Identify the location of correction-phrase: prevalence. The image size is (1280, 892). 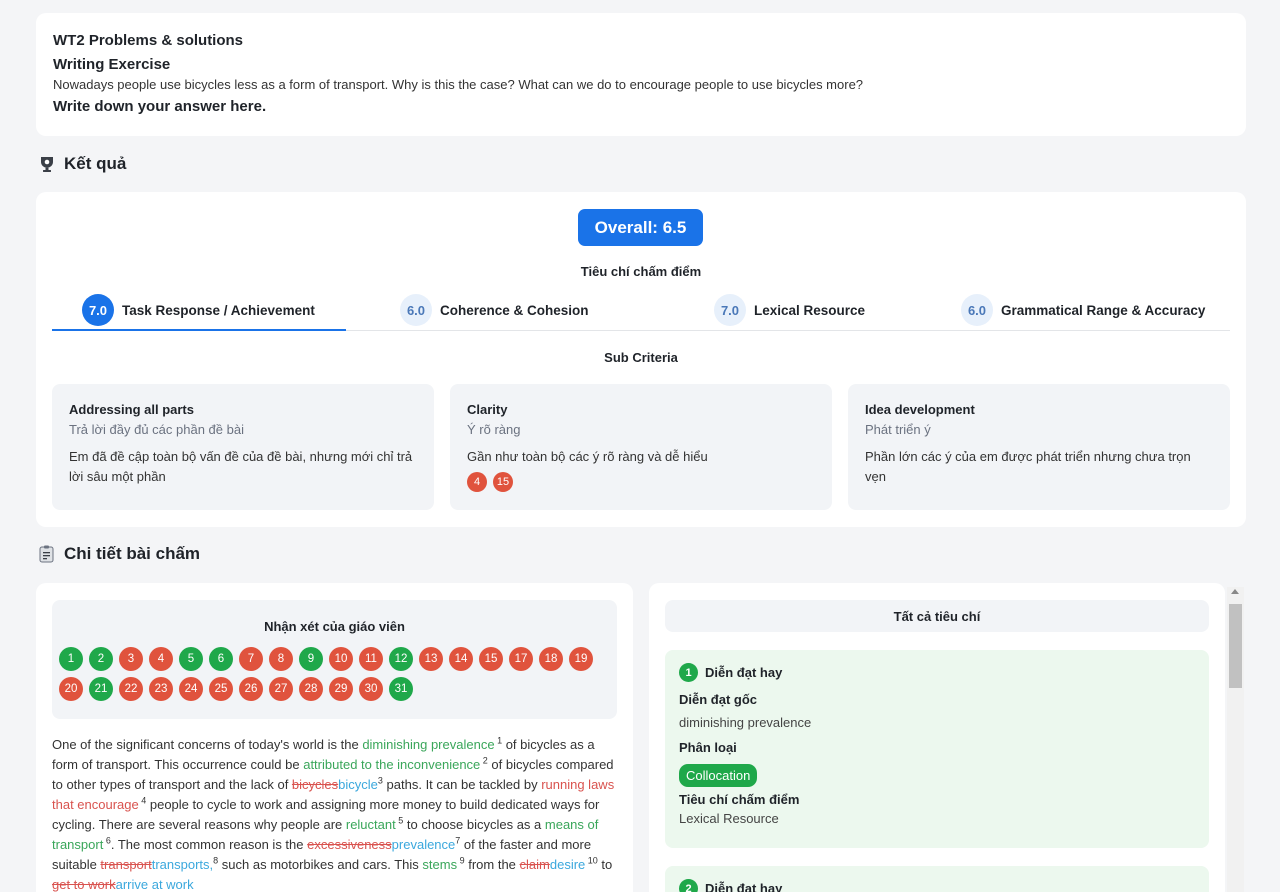
(424, 844).